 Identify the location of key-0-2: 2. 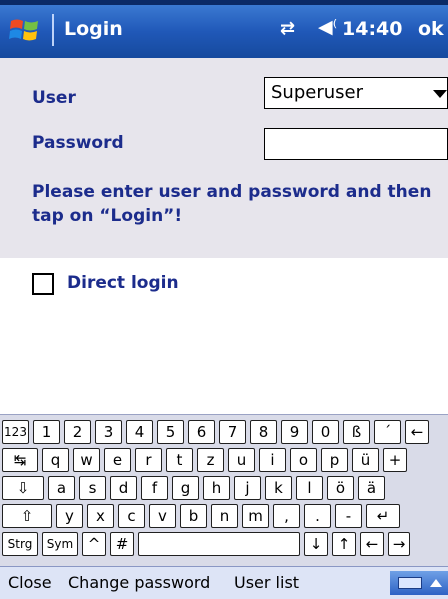
(77, 432).